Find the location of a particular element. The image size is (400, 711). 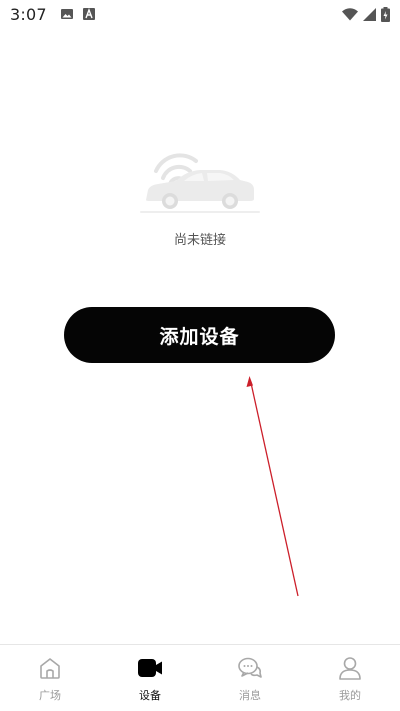

status-system-icons is located at coordinates (366, 14).